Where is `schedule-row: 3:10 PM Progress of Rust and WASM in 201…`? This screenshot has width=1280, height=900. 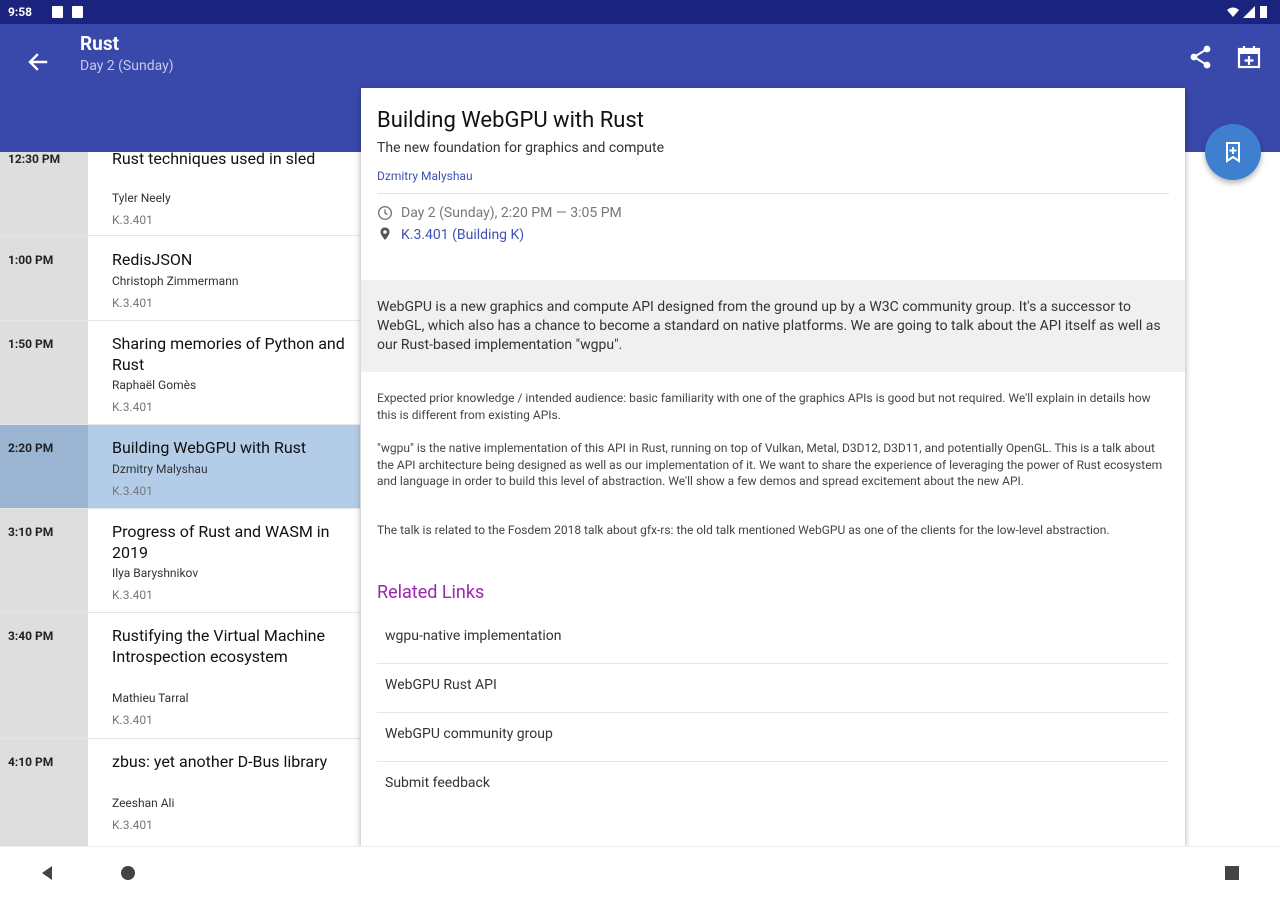
schedule-row: 3:10 PM Progress of Rust and WASM in 201… is located at coordinates (180, 561).